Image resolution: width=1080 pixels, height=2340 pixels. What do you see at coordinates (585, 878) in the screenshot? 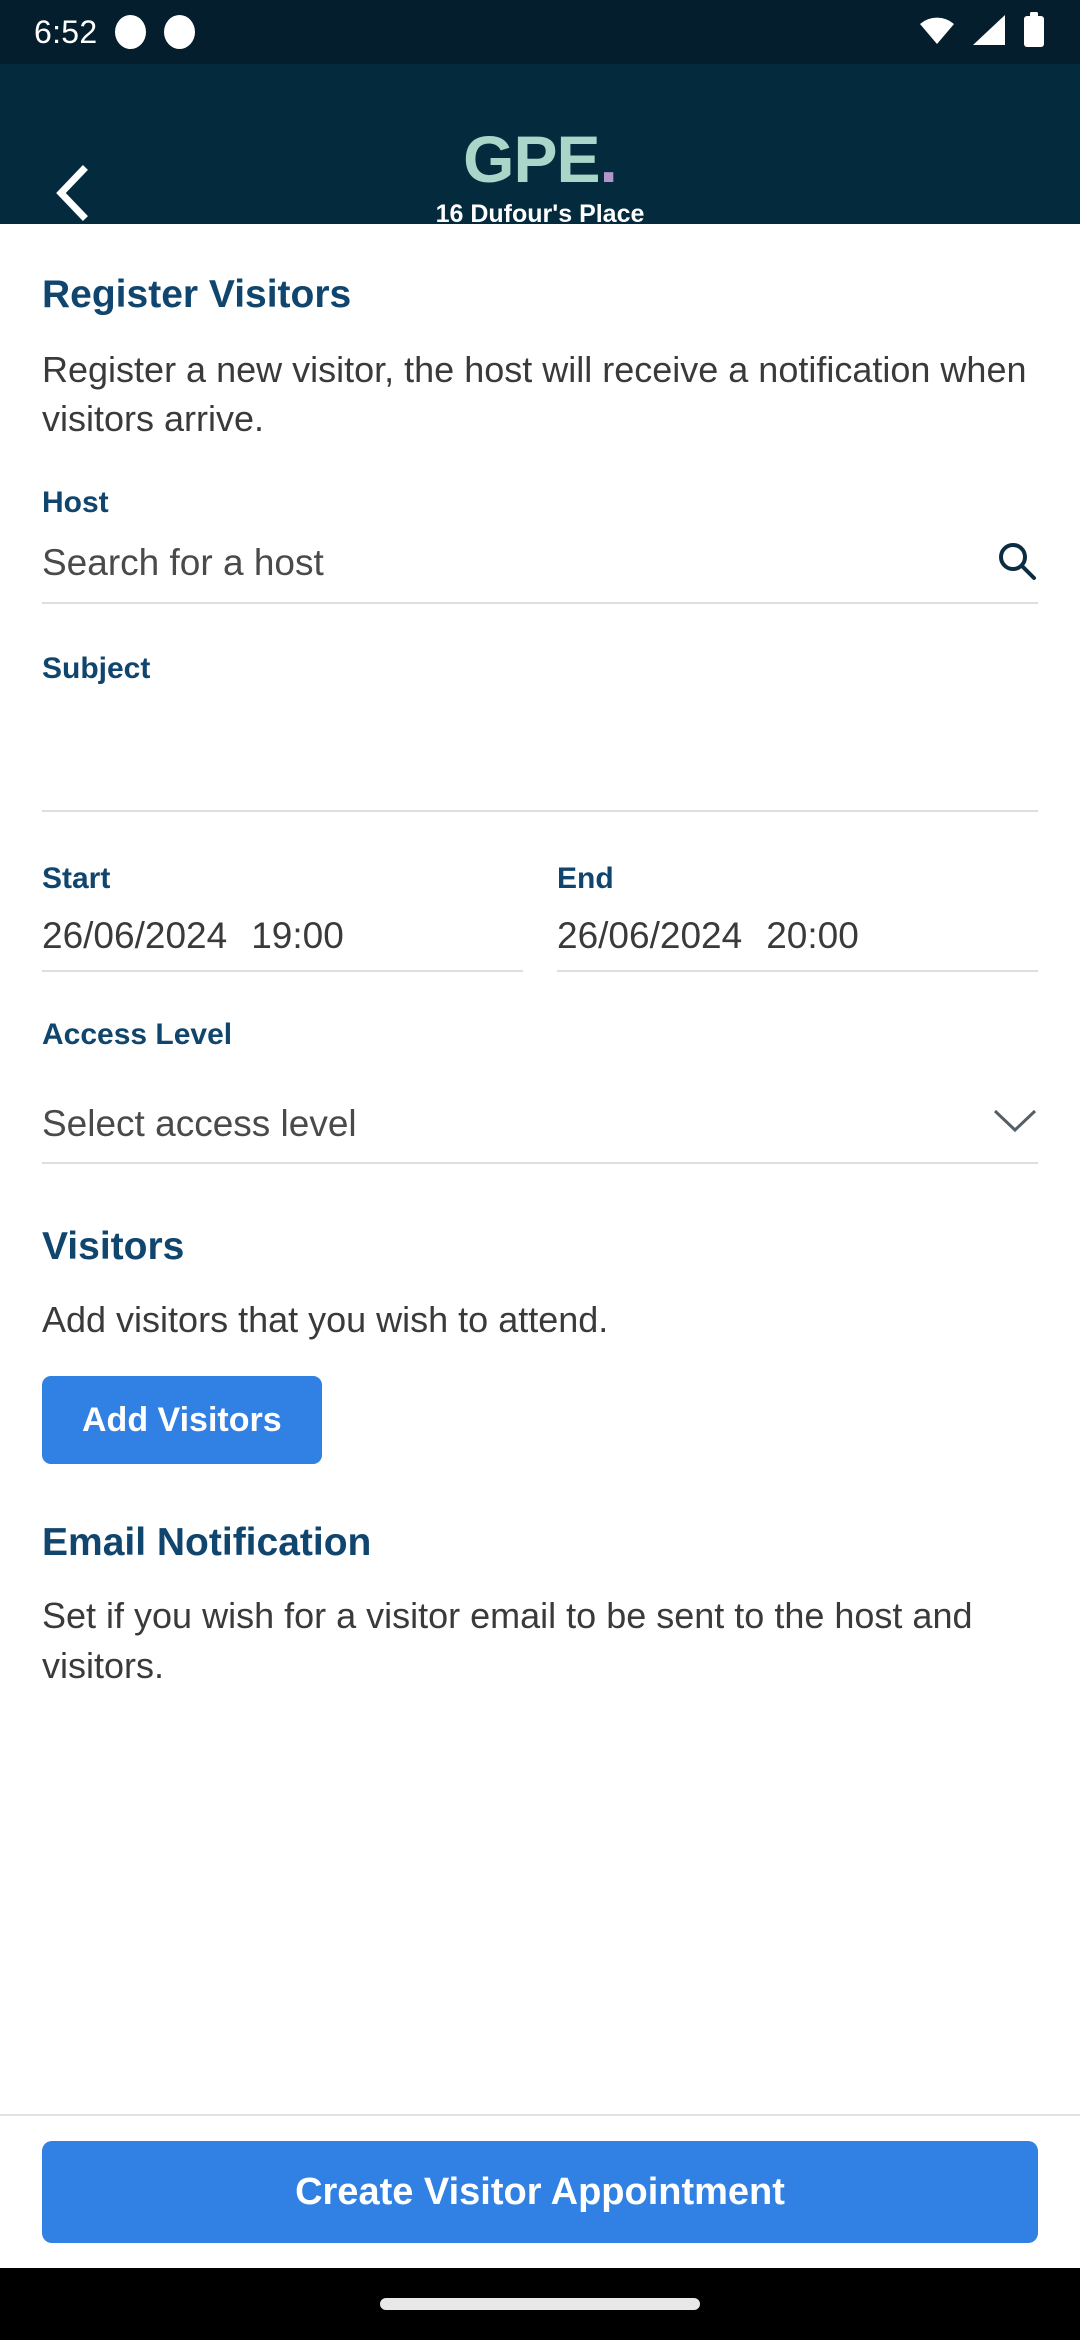
I see `end-label: End` at bounding box center [585, 878].